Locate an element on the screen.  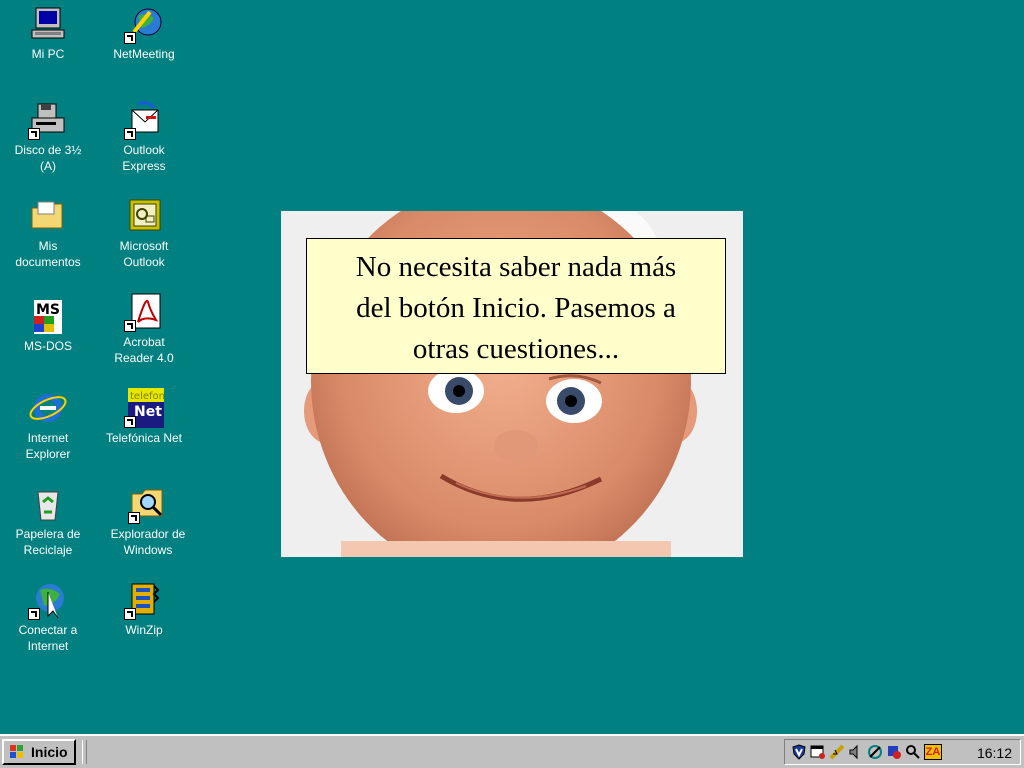
clock: 16:12 is located at coordinates (994, 753).